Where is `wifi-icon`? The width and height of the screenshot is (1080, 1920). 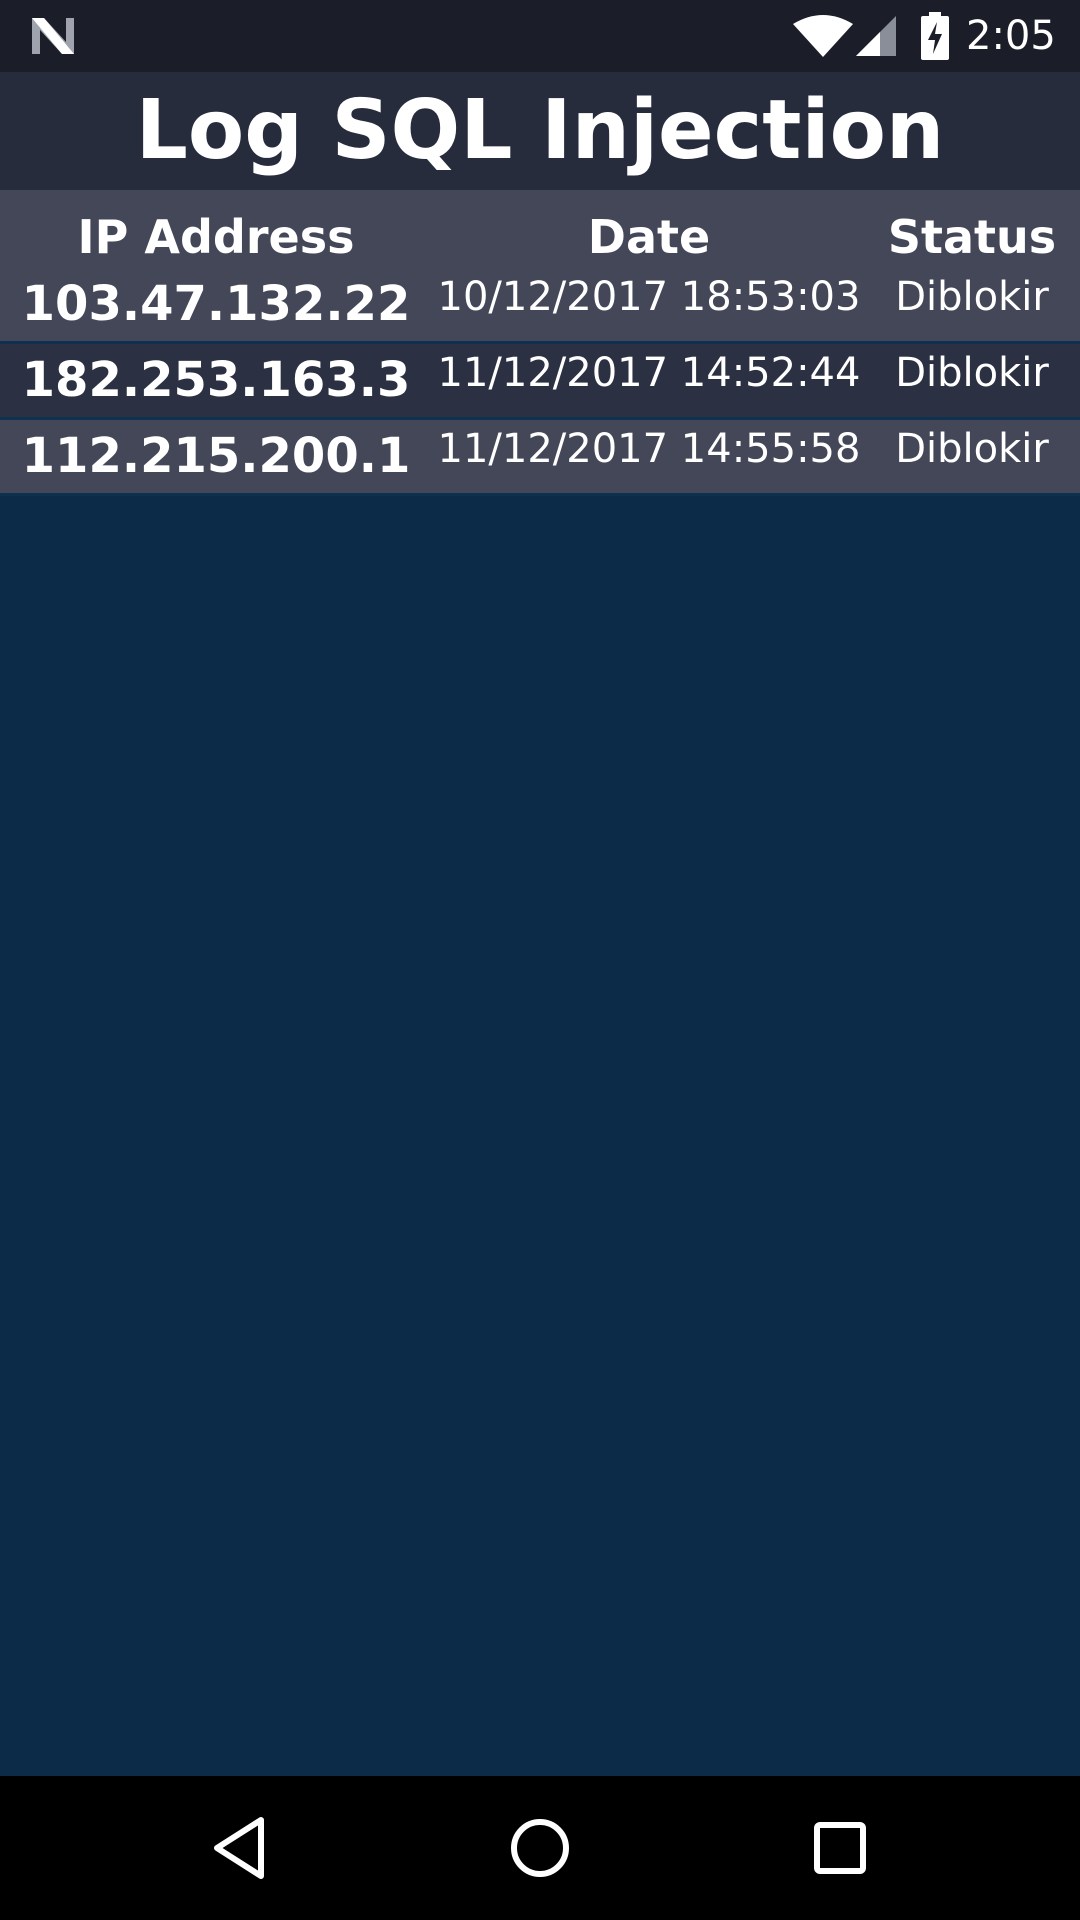
wifi-icon is located at coordinates (823, 36).